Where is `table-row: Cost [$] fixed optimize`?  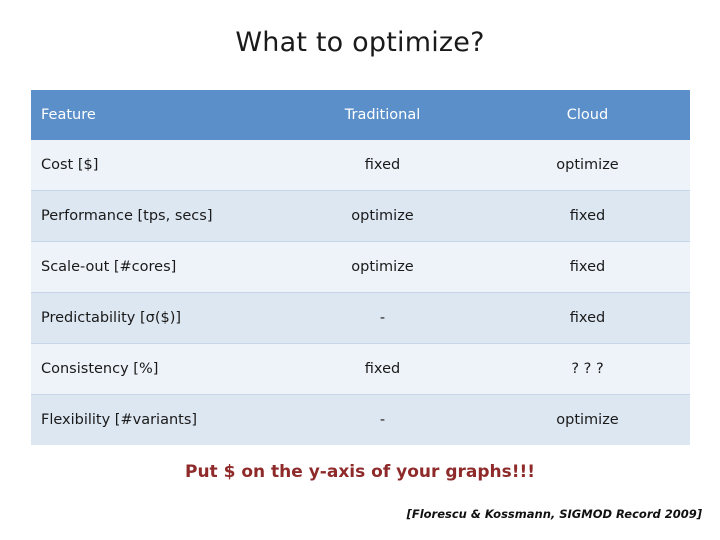
table-row: Cost [$] fixed optimize is located at coordinates (360, 165).